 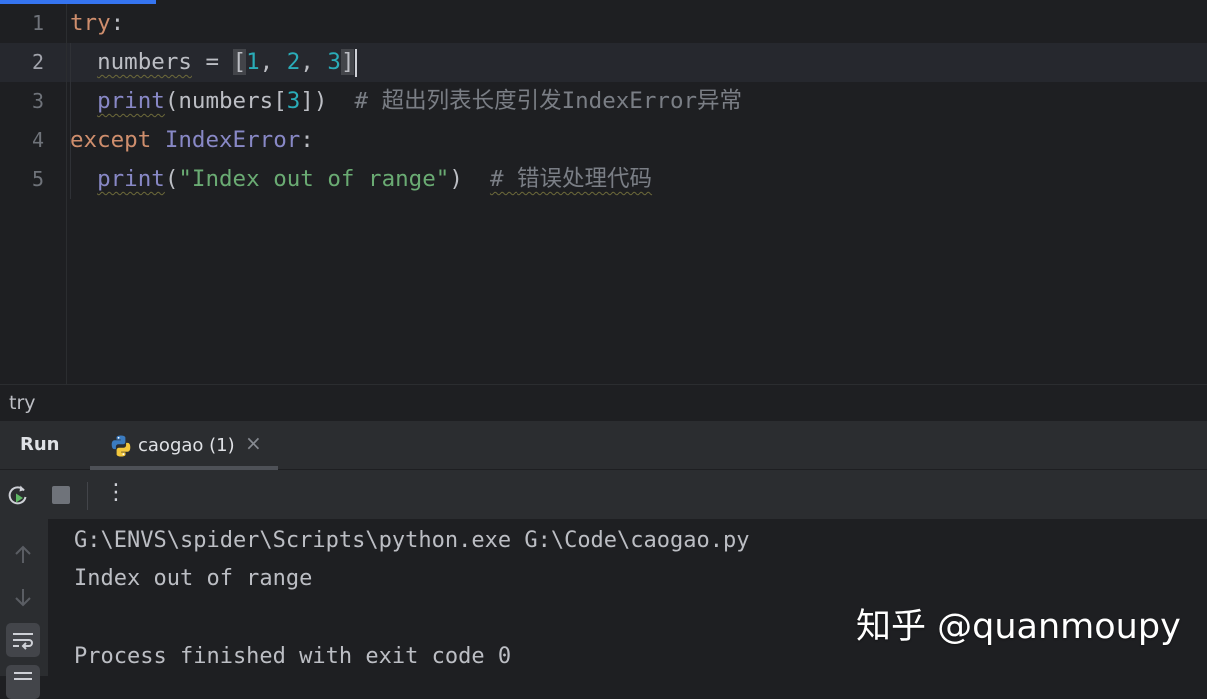 I want to click on call-args: ]), so click(x=314, y=101).